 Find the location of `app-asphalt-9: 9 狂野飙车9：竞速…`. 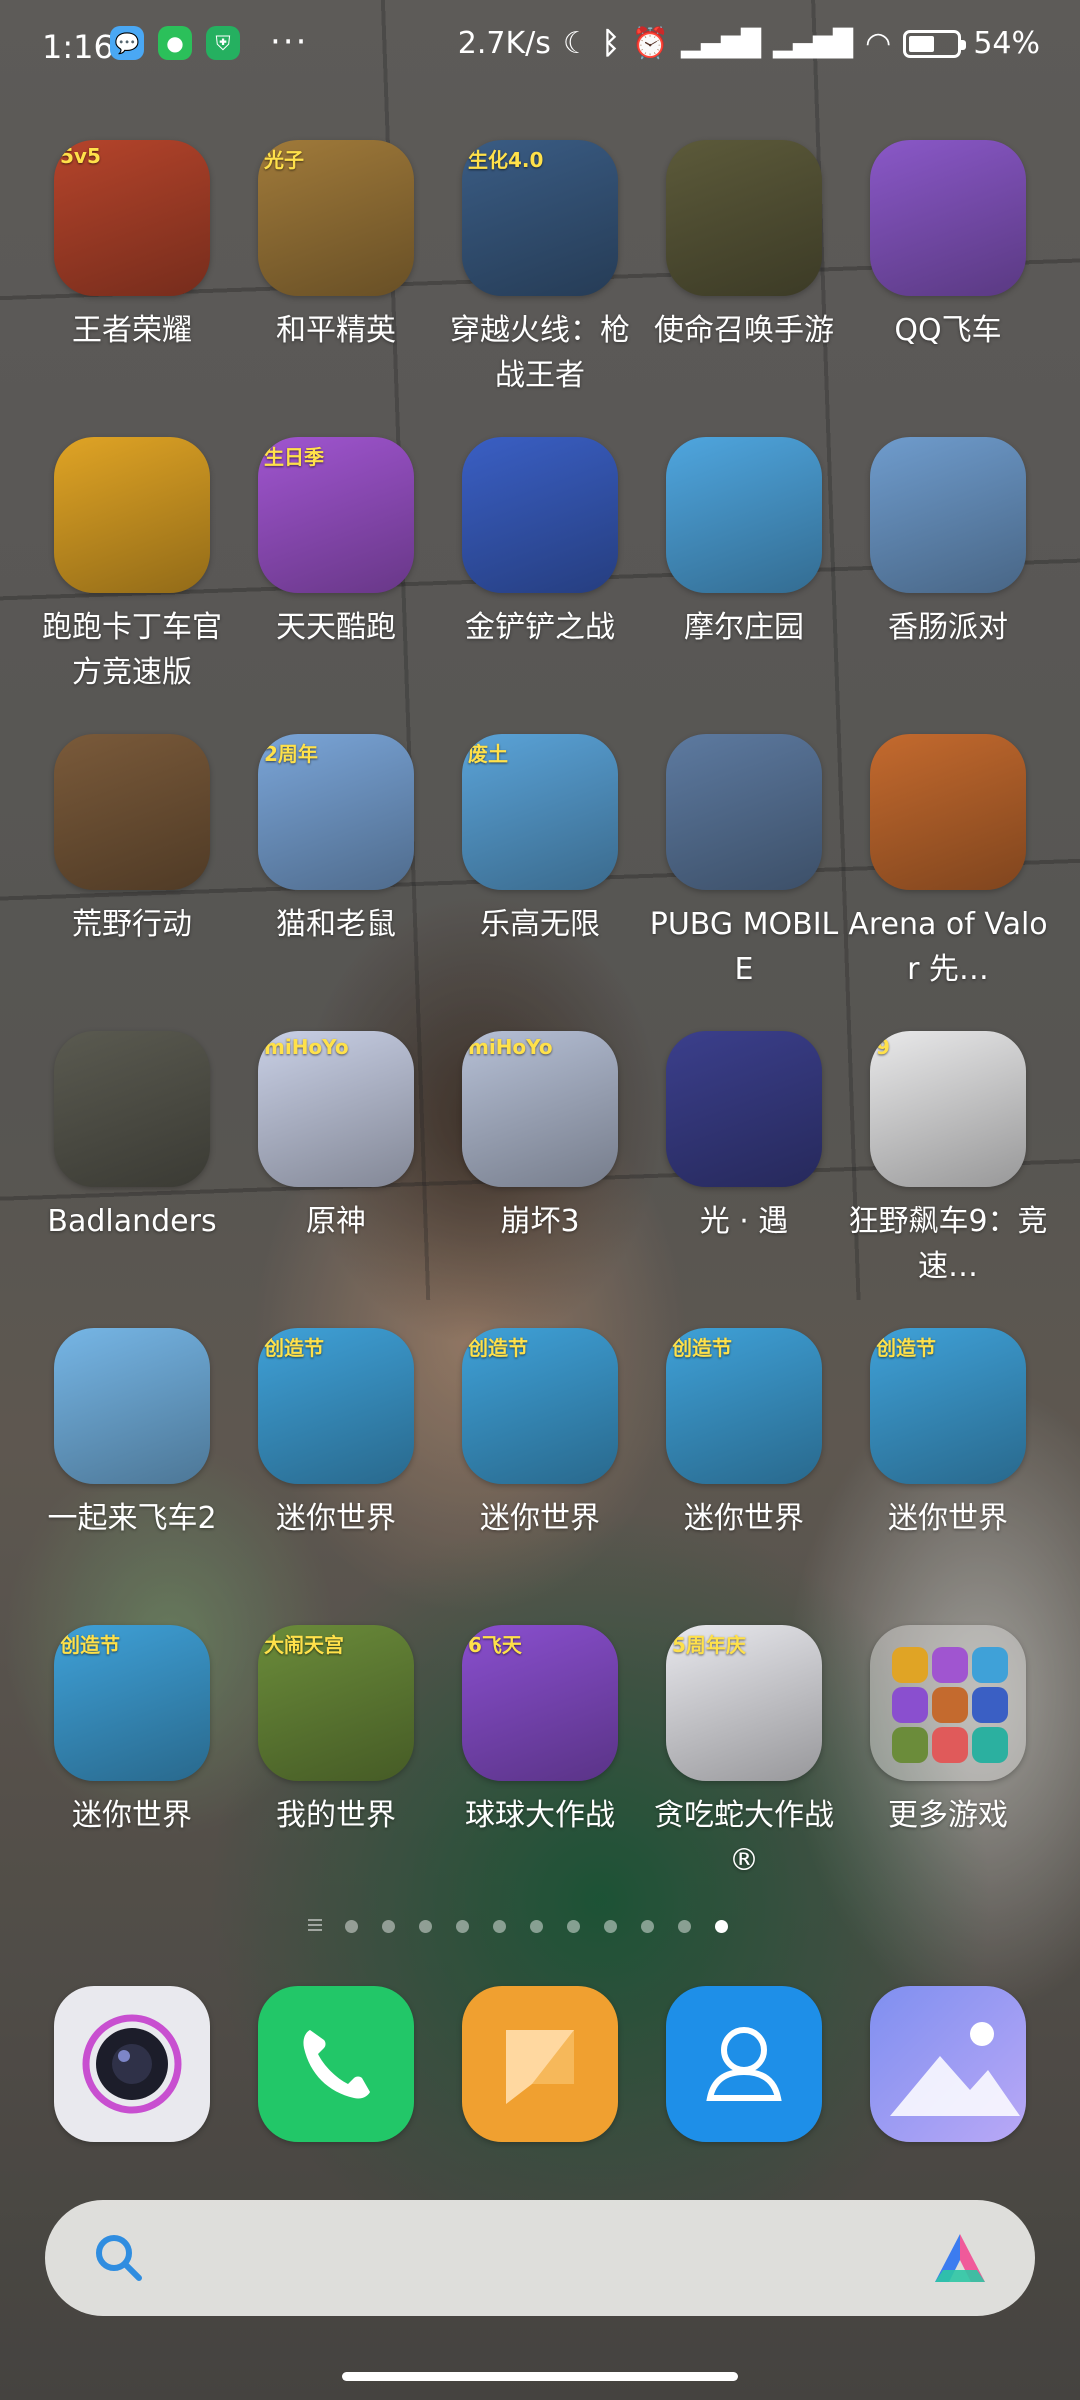

app-asphalt-9: 9 狂野飙车9：竞速… is located at coordinates (948, 1160).